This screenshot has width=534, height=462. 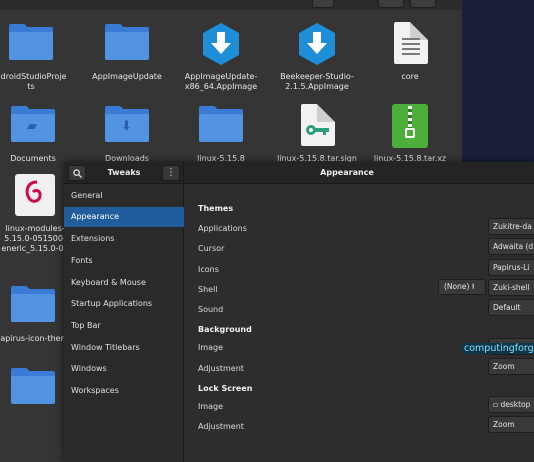 What do you see at coordinates (77, 173) in the screenshot?
I see `search-icon` at bounding box center [77, 173].